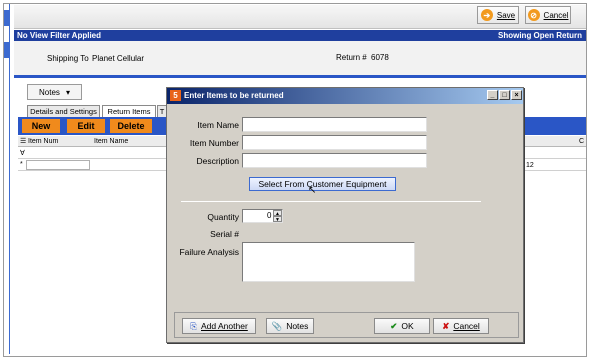  Describe the element at coordinates (131, 126) in the screenshot. I see `delete-button: Delete` at that location.